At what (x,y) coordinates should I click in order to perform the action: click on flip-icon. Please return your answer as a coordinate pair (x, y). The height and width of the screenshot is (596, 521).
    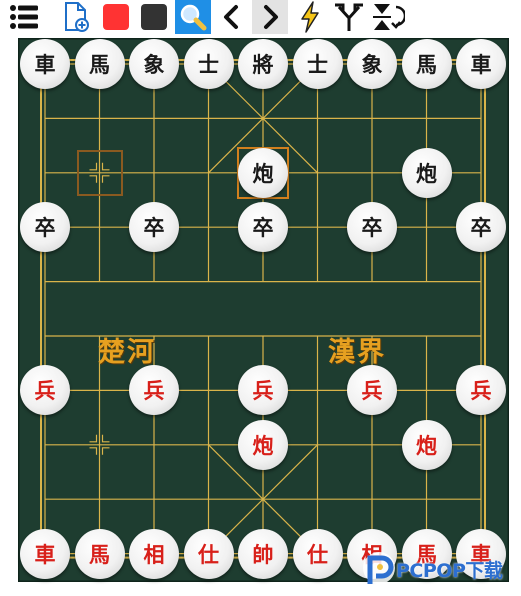
    Looking at the image, I should click on (389, 17).